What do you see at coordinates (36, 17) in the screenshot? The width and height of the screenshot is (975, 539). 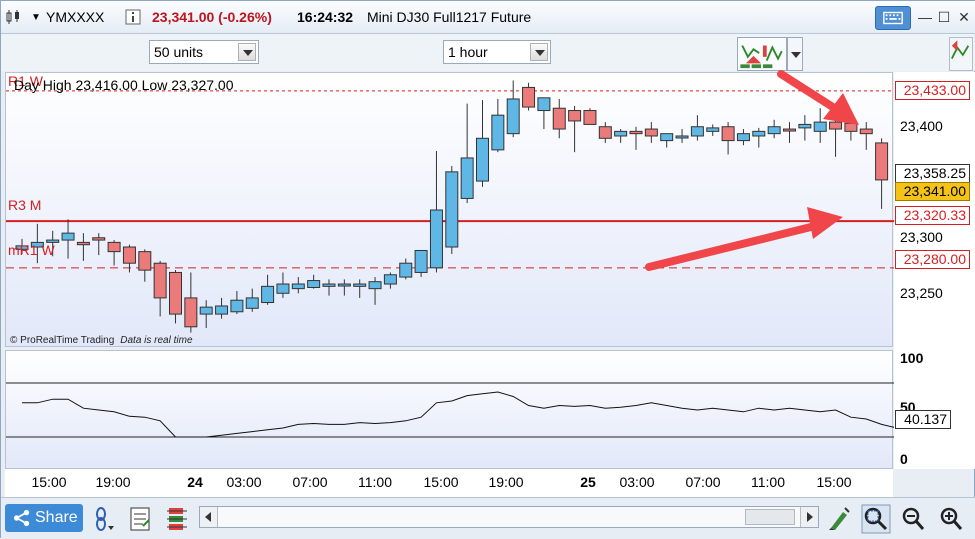 I see `chevron-down-icon: ▼` at bounding box center [36, 17].